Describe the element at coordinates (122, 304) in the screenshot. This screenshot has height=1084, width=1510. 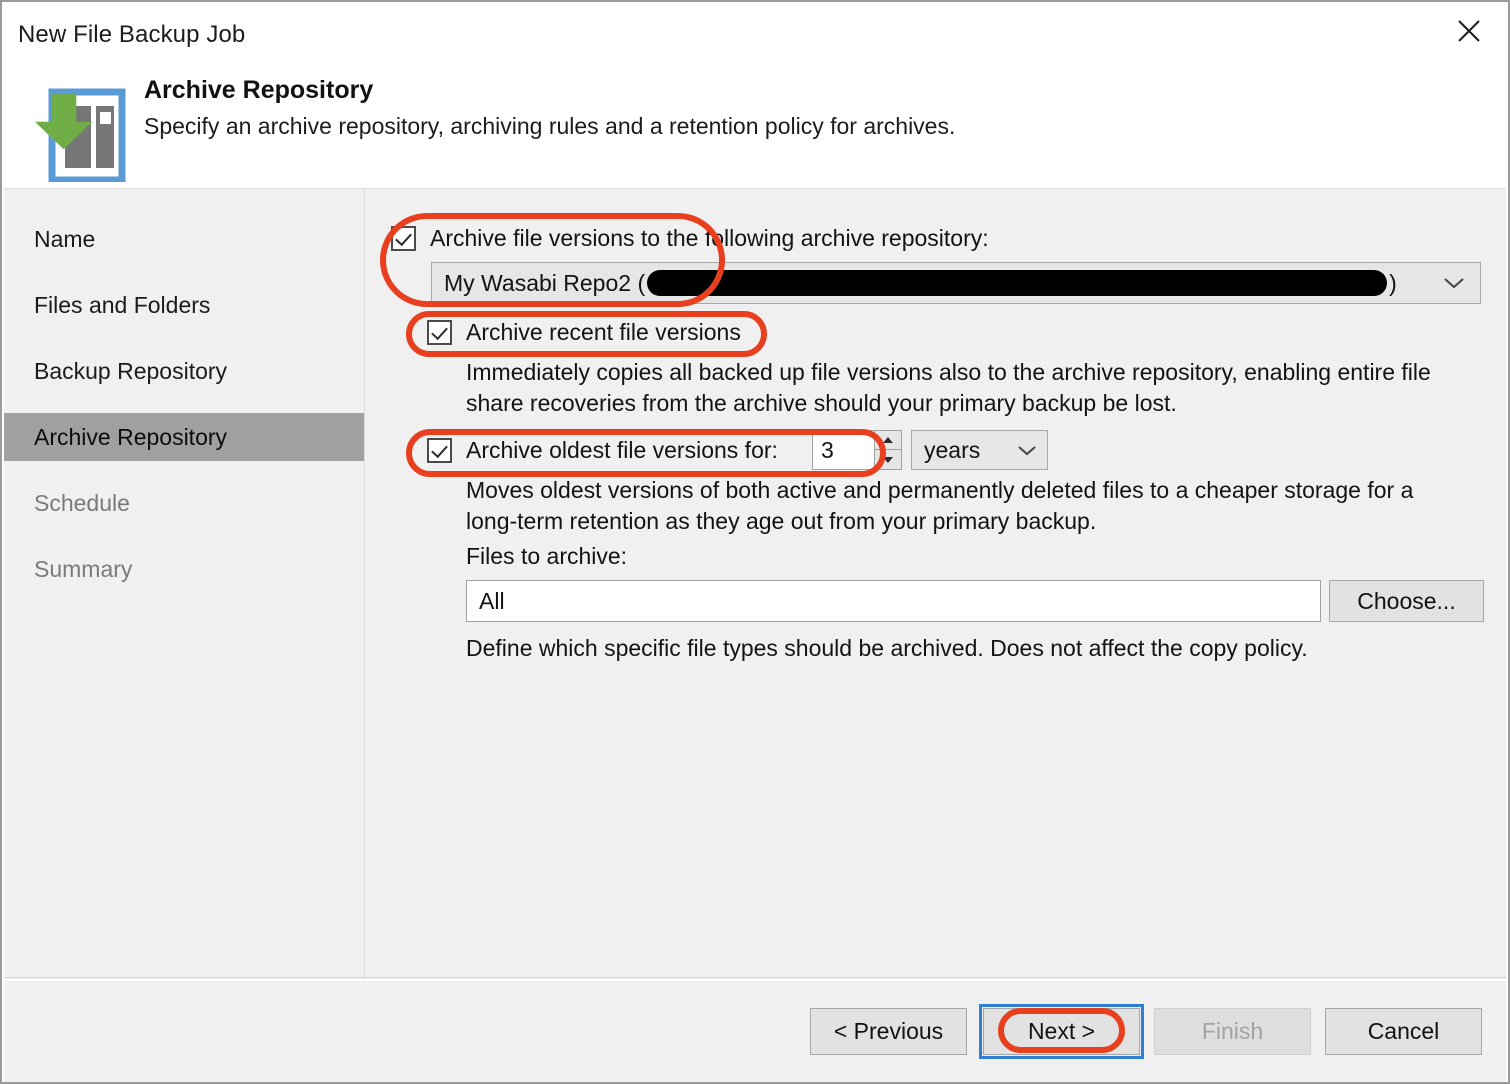
I see `sidebar-item-label: Files and Folders` at that location.